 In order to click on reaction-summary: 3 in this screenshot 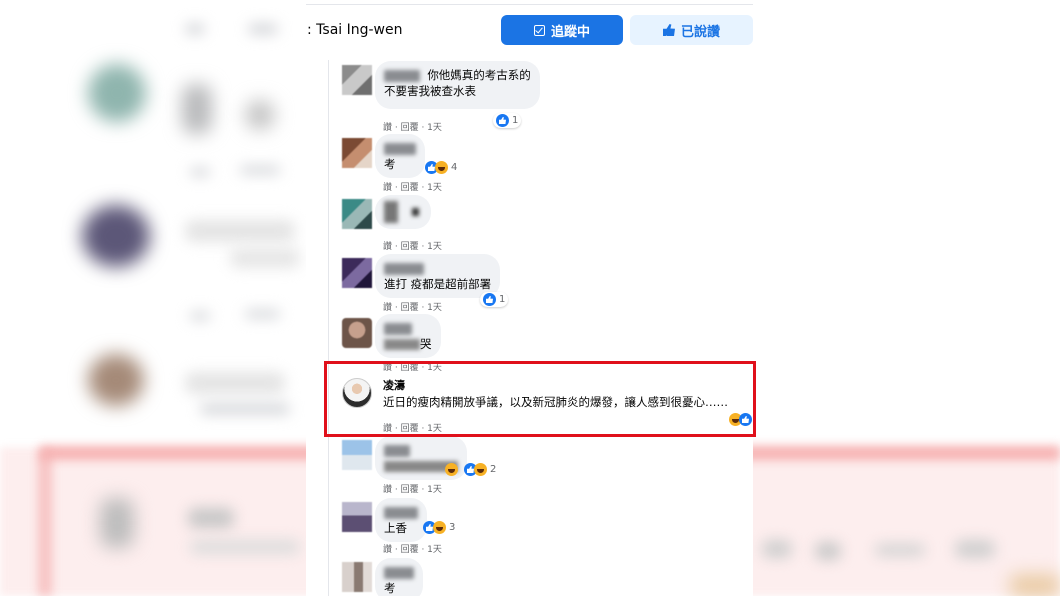, I will do `click(439, 527)`.